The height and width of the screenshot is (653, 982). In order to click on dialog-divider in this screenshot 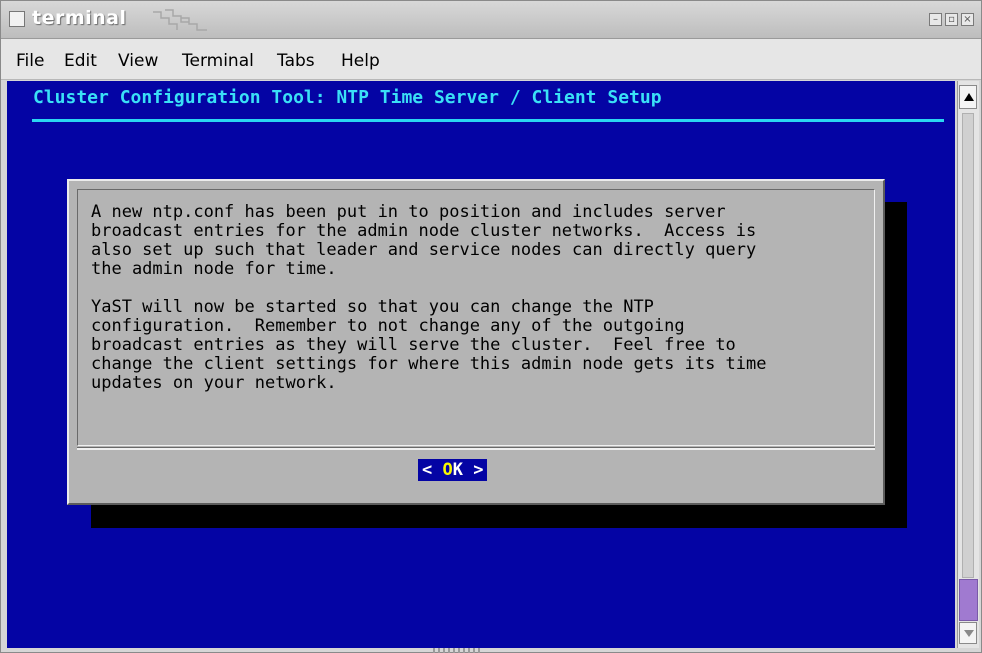, I will do `click(476, 448)`.